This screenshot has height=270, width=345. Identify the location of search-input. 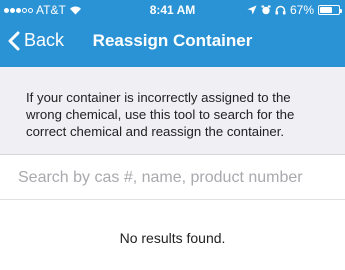
(178, 178).